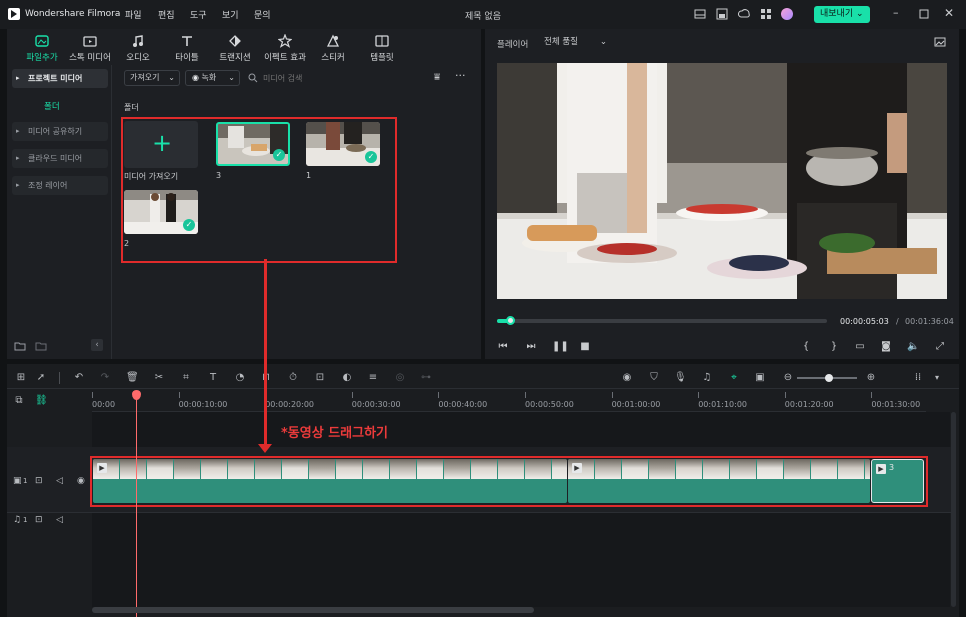 Image resolution: width=966 pixels, height=617 pixels. Describe the element at coordinates (60, 158) in the screenshot. I see `sidebar-item-cloud-media: 클라우드 미디어` at that location.